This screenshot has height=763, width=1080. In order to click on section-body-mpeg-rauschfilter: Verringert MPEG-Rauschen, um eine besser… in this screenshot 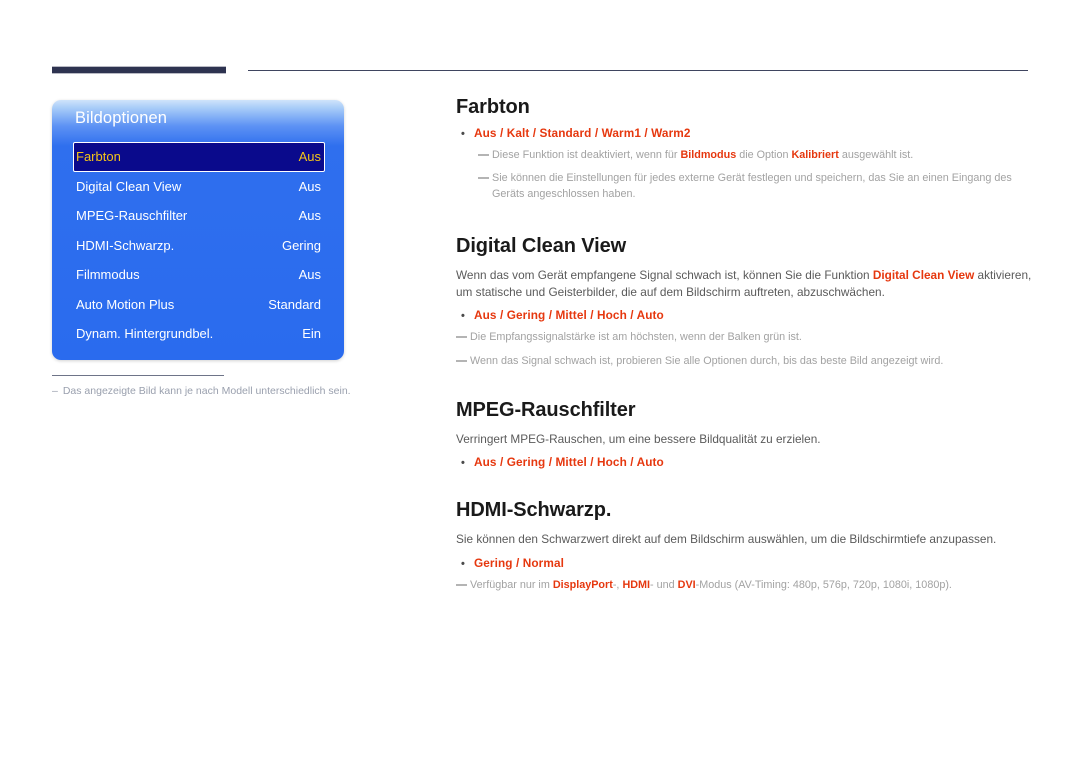, I will do `click(638, 438)`.